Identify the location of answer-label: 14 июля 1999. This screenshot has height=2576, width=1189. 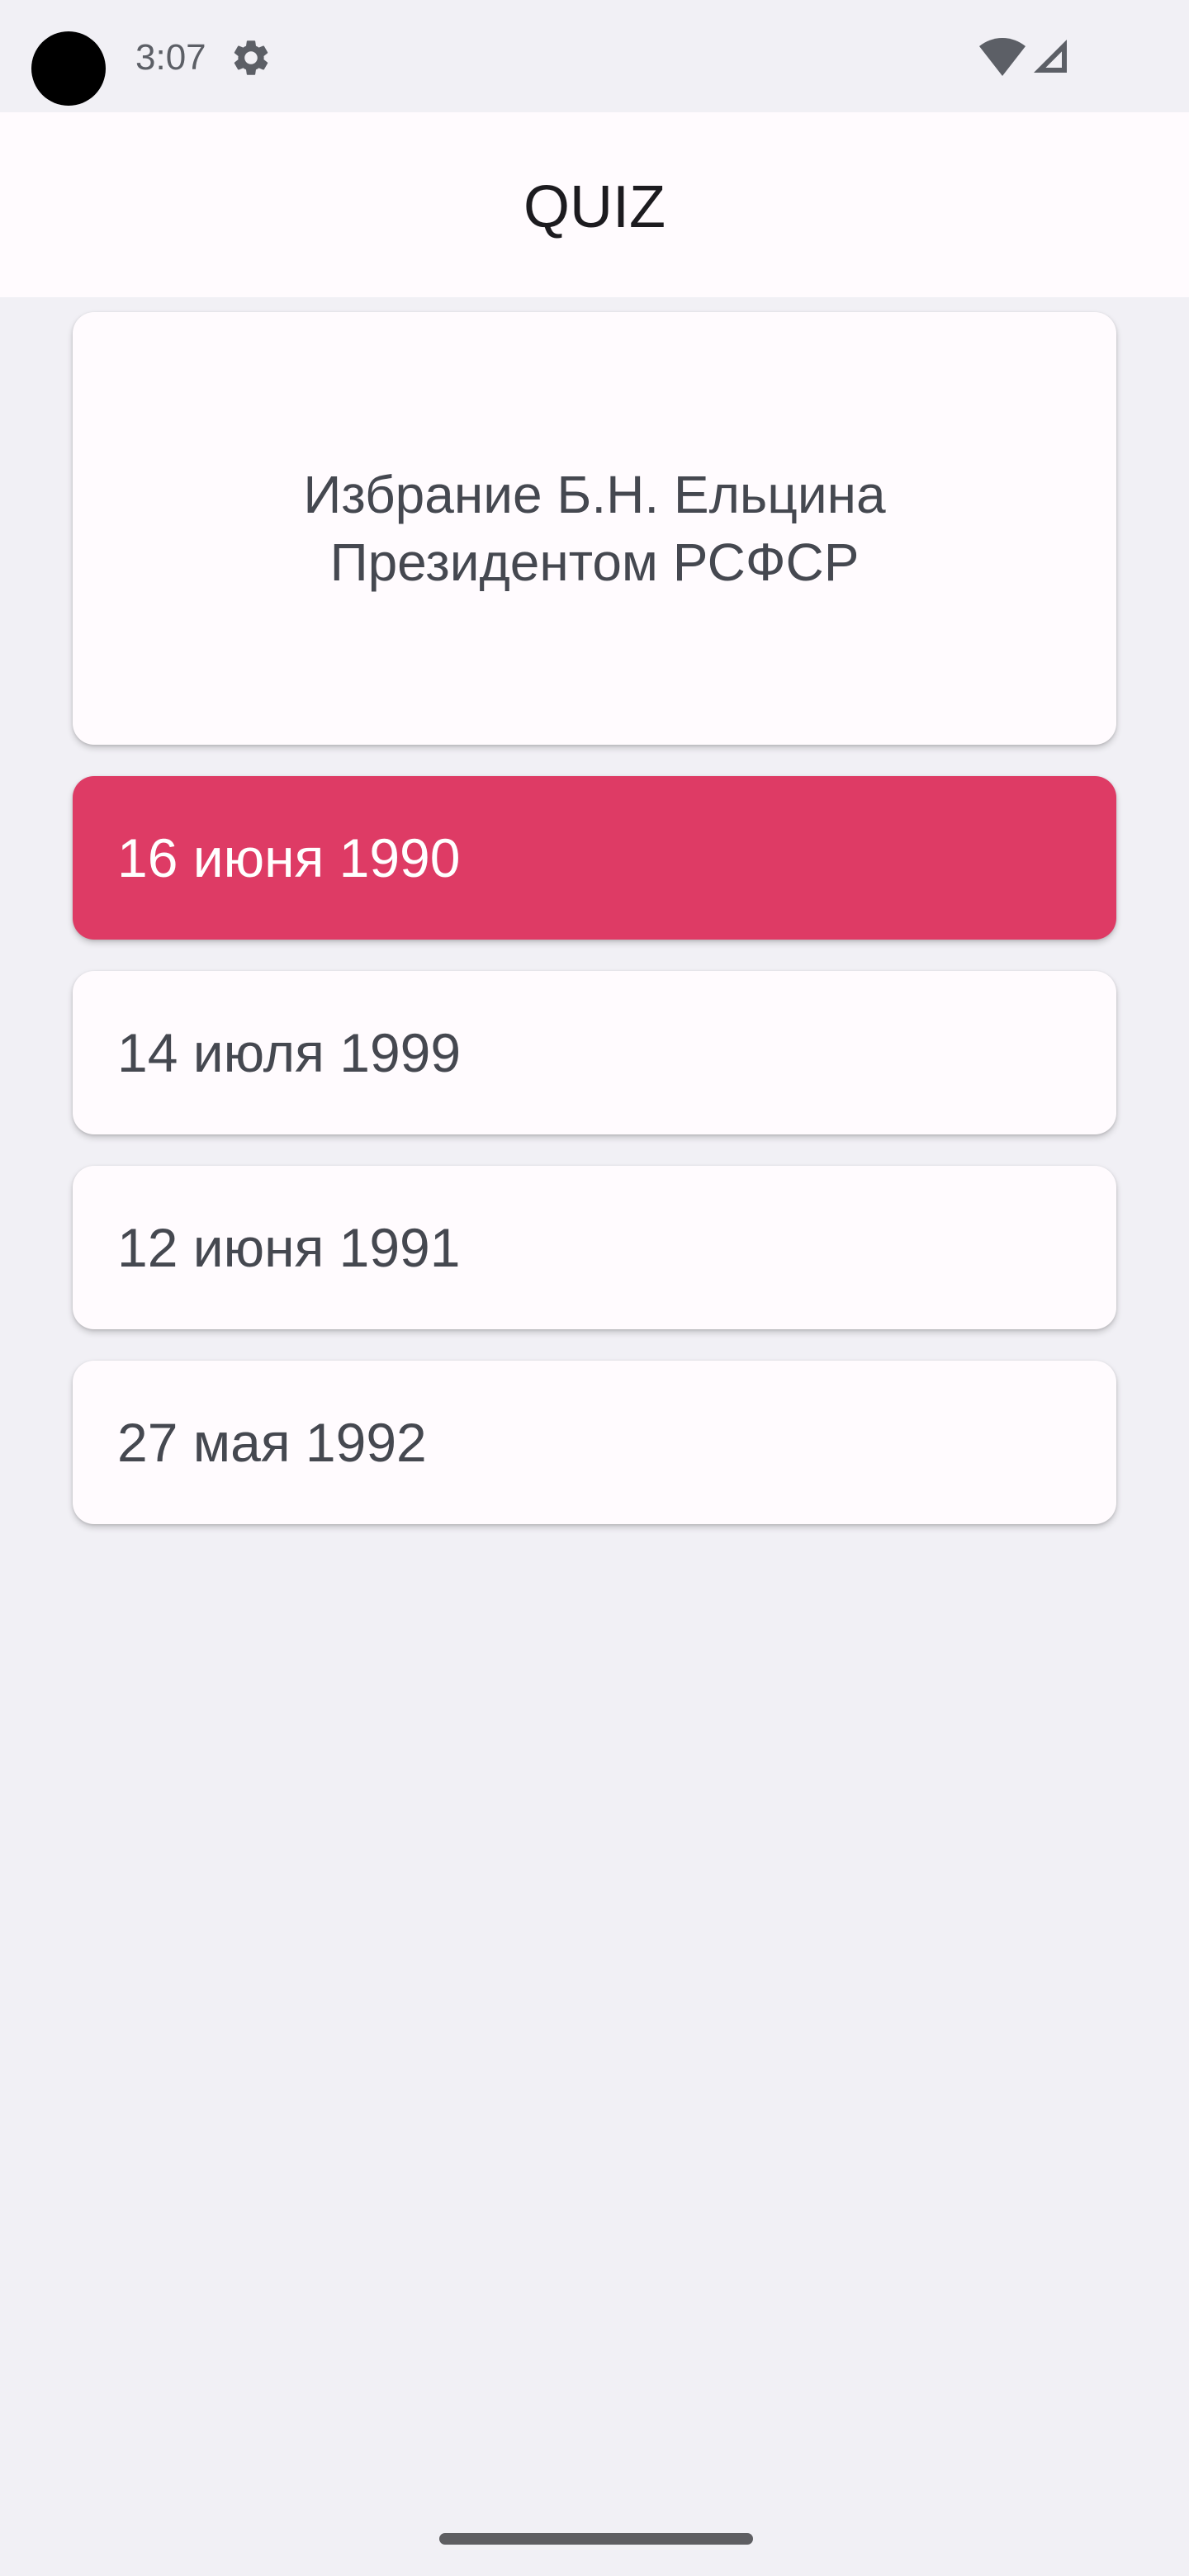
(289, 1052).